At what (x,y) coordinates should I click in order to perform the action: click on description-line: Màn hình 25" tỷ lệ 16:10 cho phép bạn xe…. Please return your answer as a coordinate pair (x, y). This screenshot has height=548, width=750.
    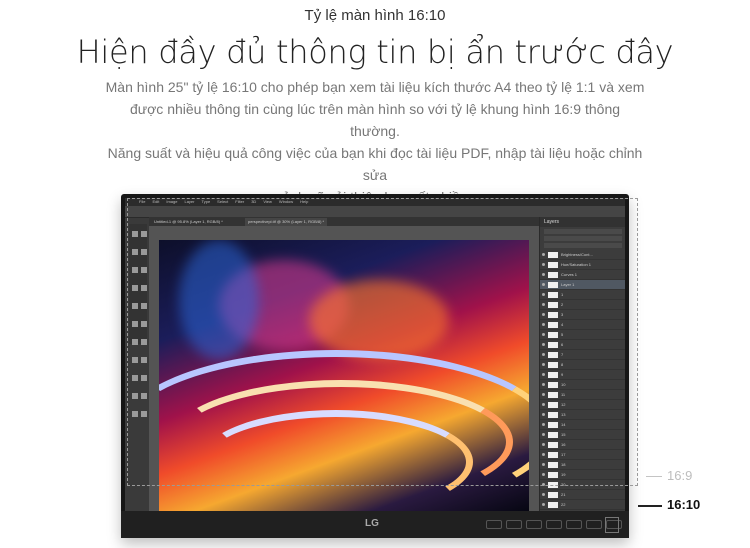
    Looking at the image, I should click on (375, 87).